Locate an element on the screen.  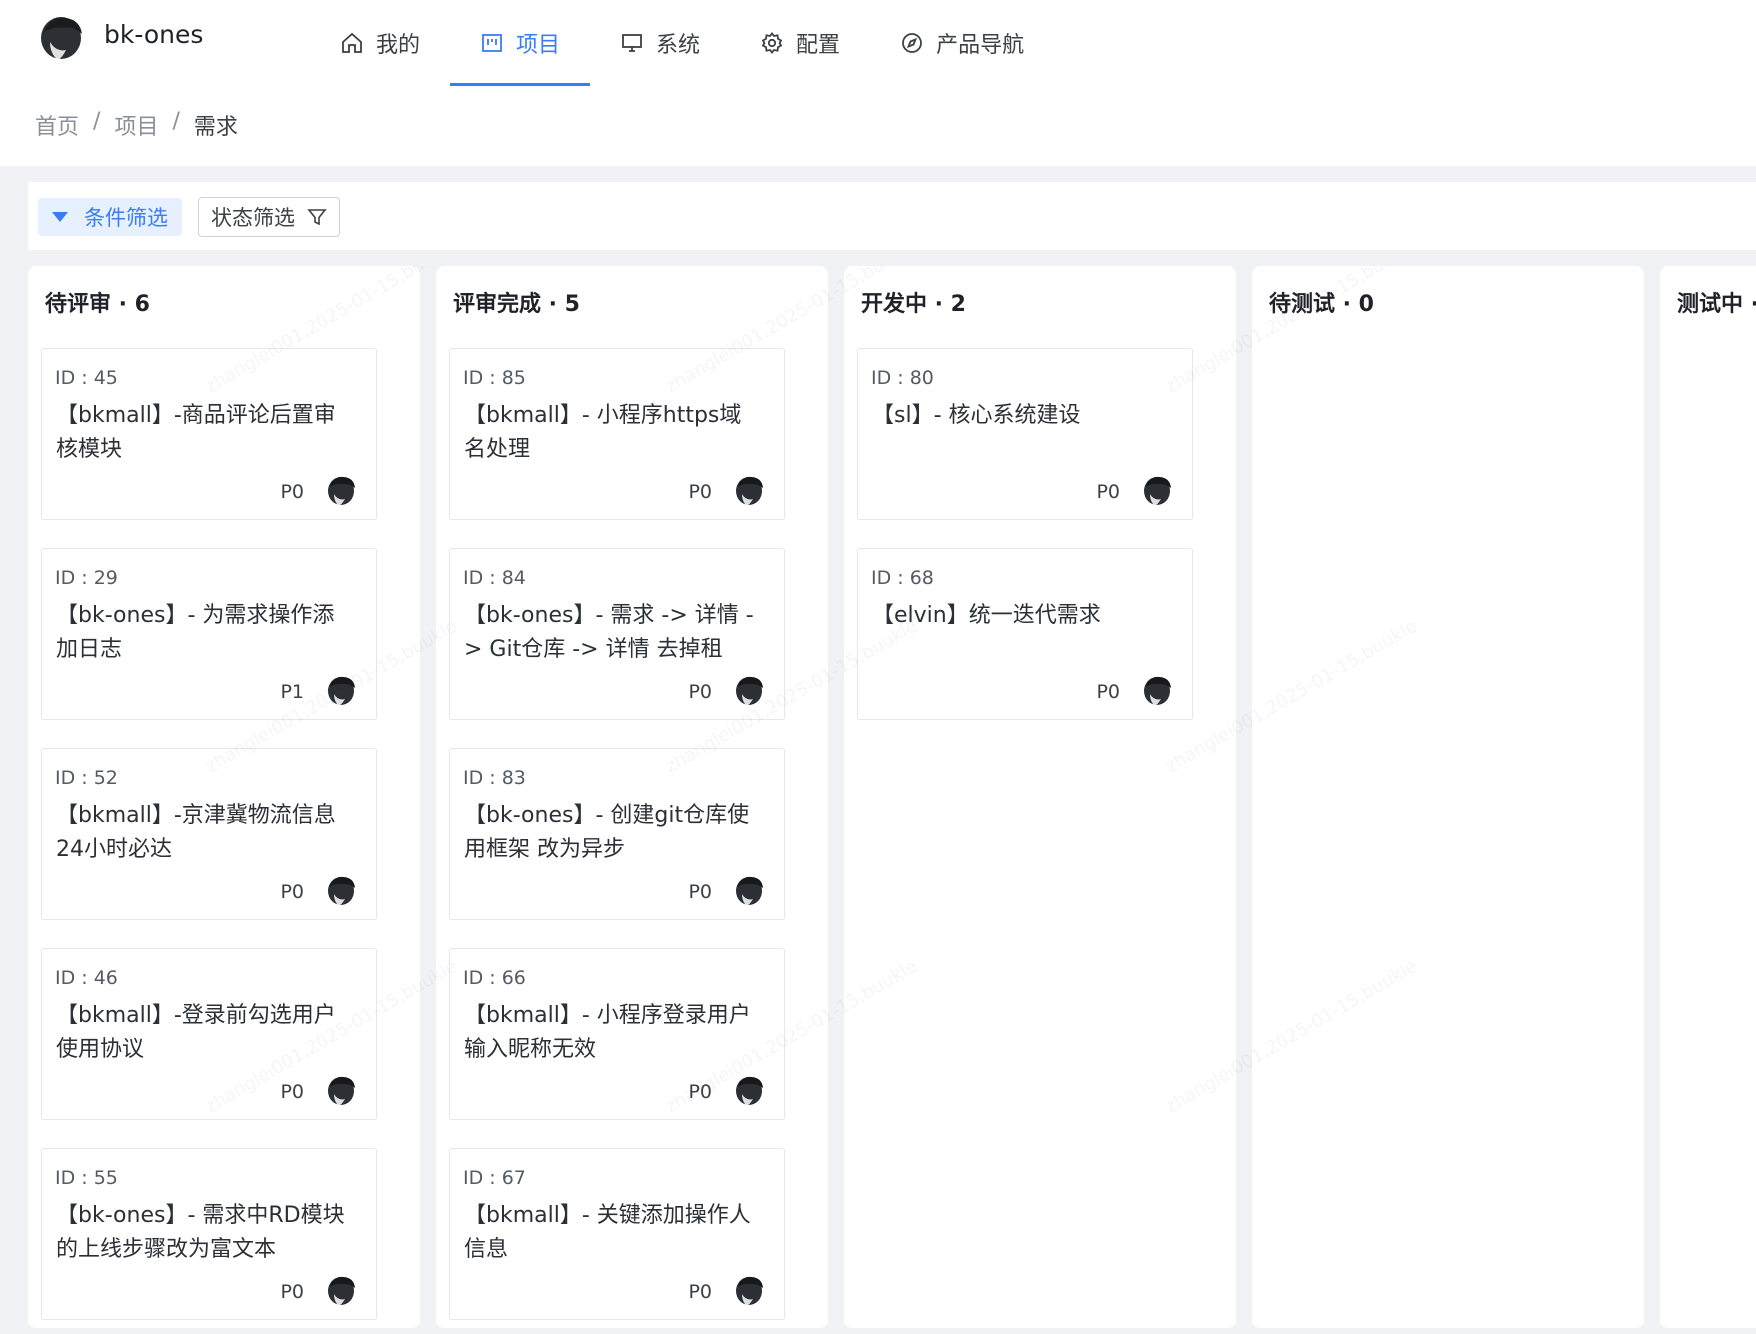
card-title: 【bkmall】-登录前勾选用户使用协议 is located at coordinates (196, 1032).